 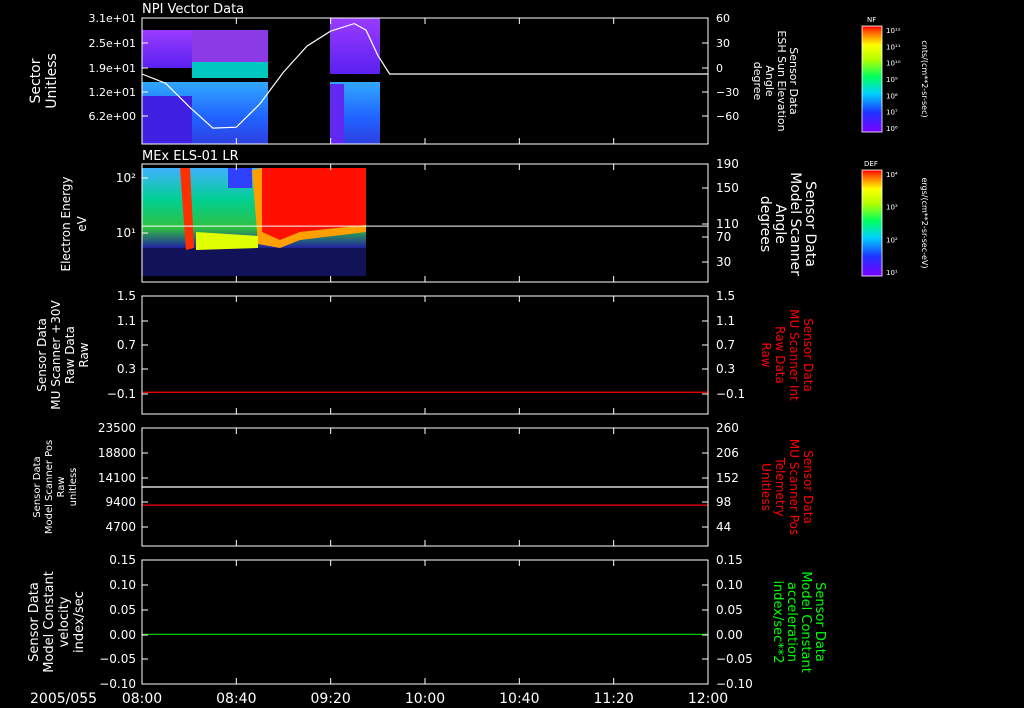 I want to click on left-tick-label: 0.10, so click(x=122, y=585).